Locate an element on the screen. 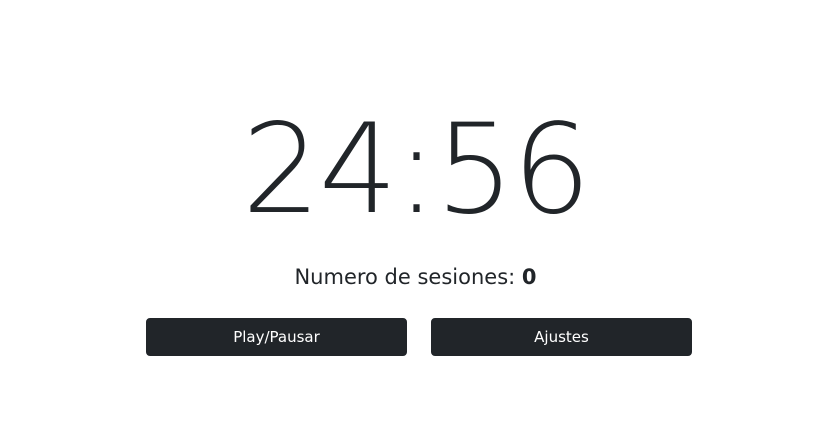 The width and height of the screenshot is (831, 437). play-pause-button: Play/Pausar is located at coordinates (276, 337).